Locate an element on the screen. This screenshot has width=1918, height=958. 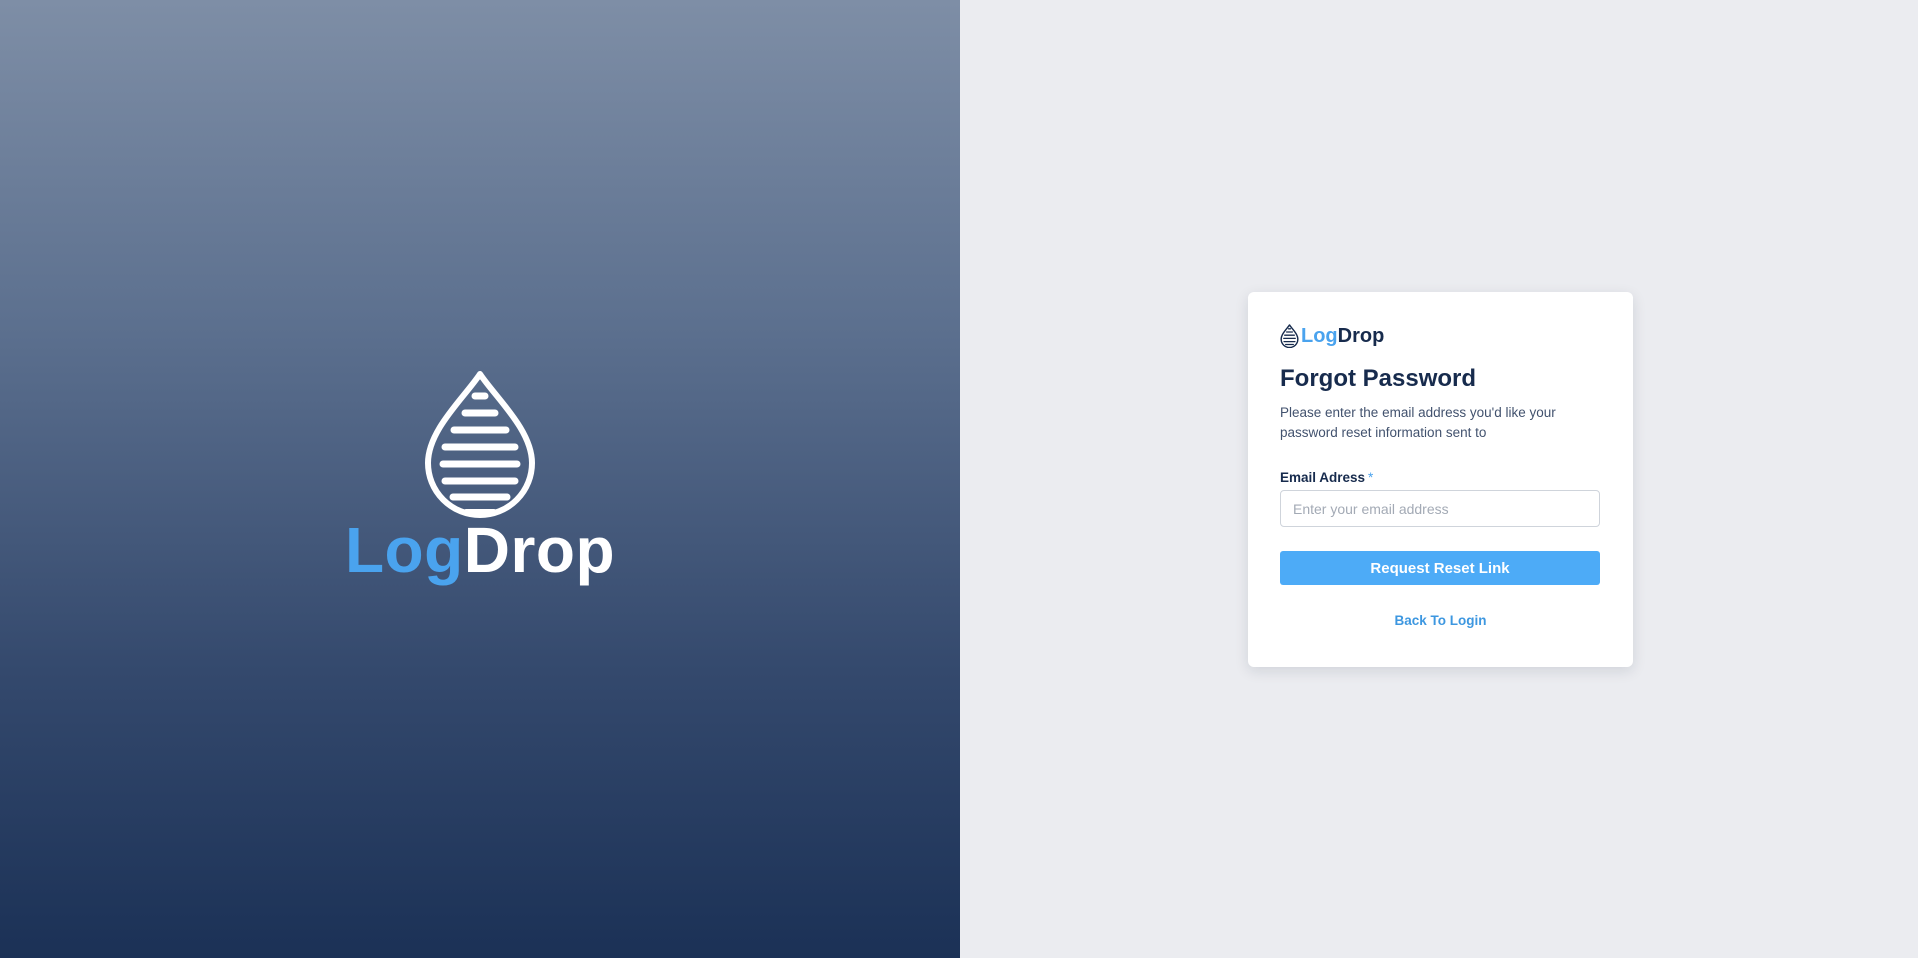
required-marker: * is located at coordinates (1371, 477).